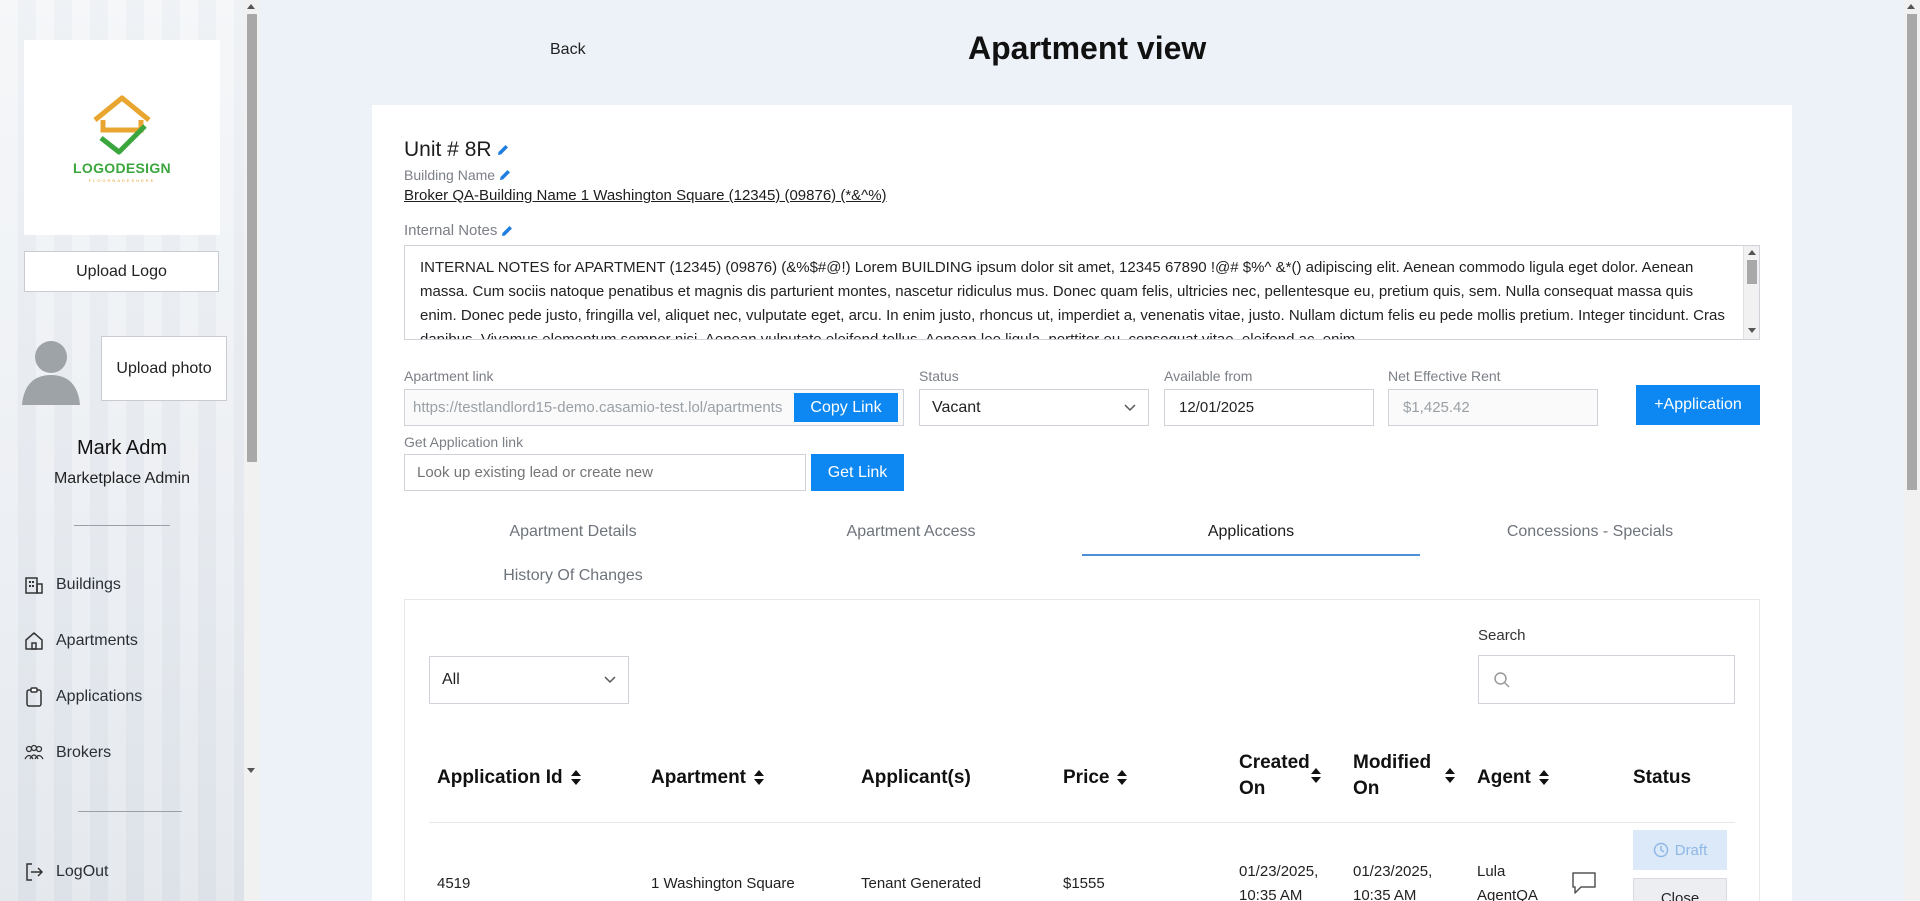 This screenshot has height=901, width=1920. Describe the element at coordinates (846, 407) in the screenshot. I see `copy-link-button: Copy Link` at that location.